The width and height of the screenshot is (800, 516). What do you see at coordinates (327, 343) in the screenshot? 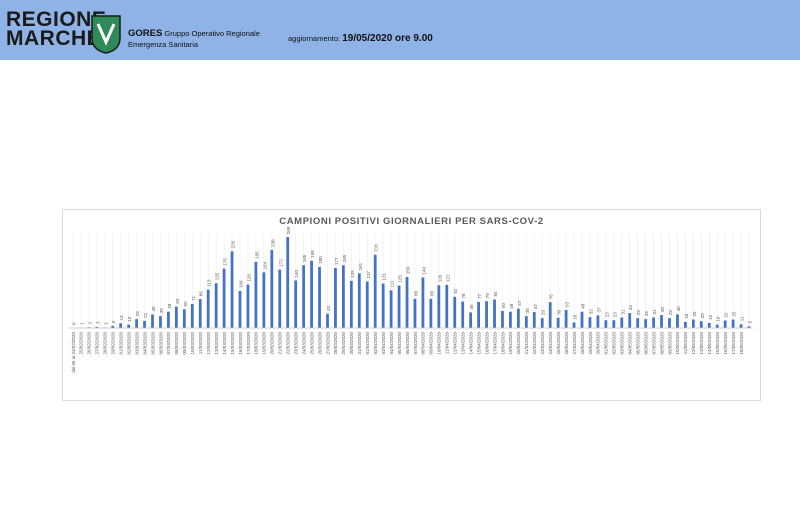
I see `x-tick-label: 27/03/2020` at bounding box center [327, 343].